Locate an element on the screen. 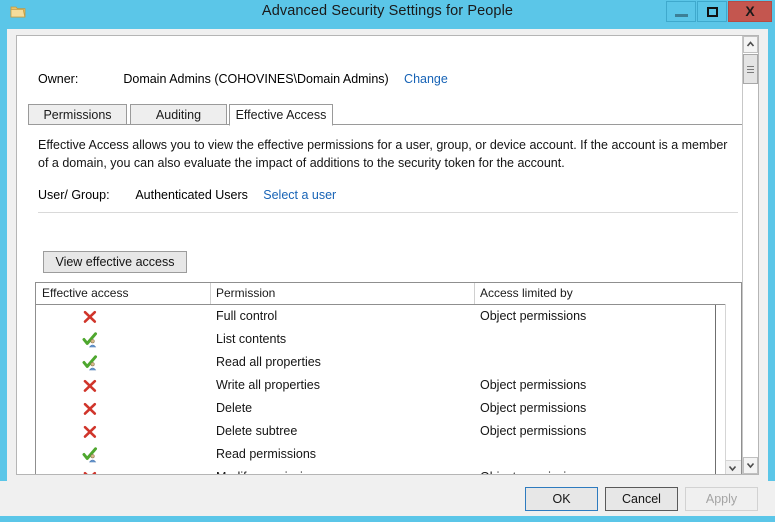 The height and width of the screenshot is (522, 775). tab-permissions: Permissions is located at coordinates (77, 114).